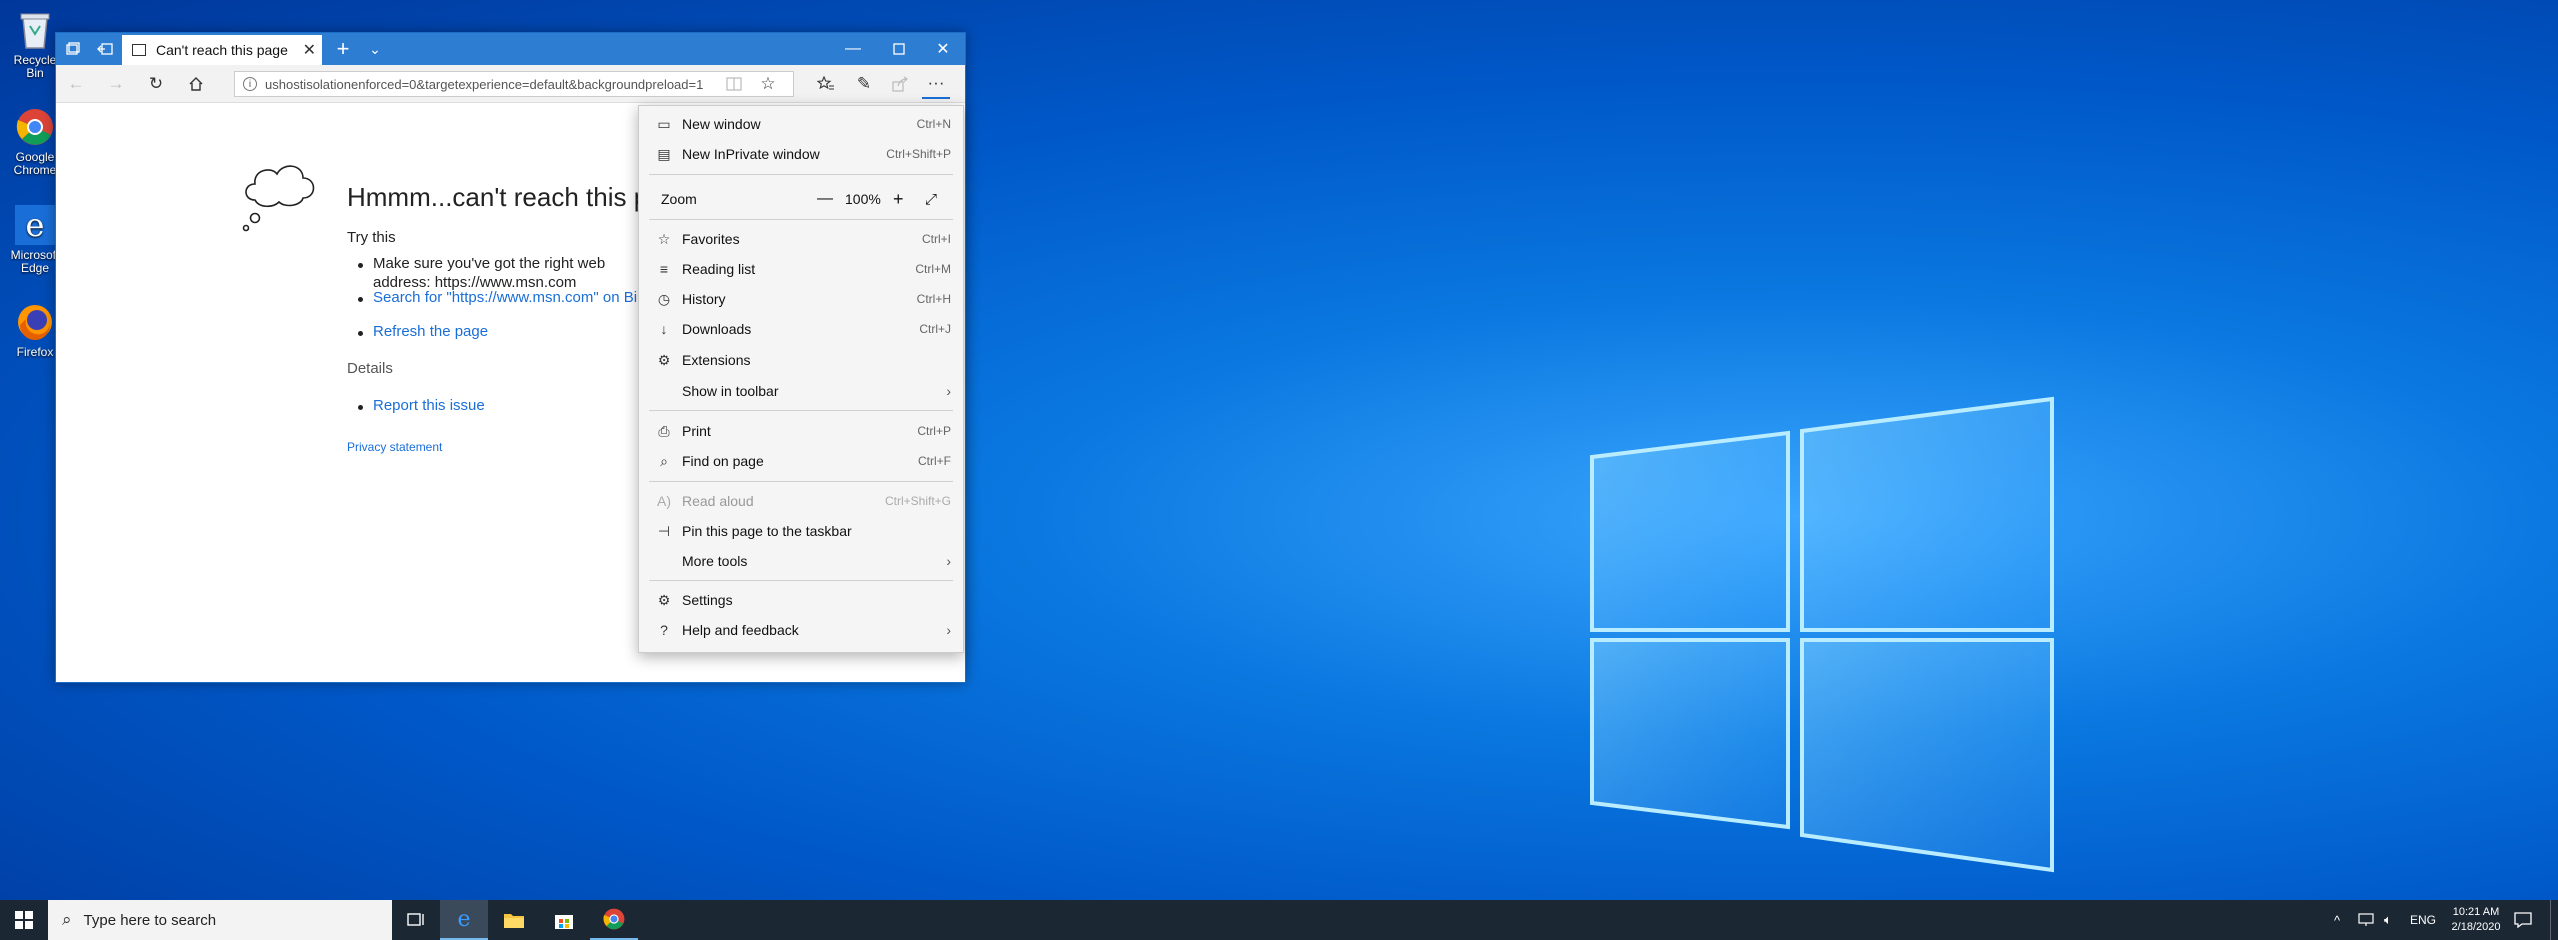 The width and height of the screenshot is (2558, 940). What do you see at coordinates (801, 461) in the screenshot?
I see `menu-item-find-on-page: ⌕ Find on page Ctrl+F` at bounding box center [801, 461].